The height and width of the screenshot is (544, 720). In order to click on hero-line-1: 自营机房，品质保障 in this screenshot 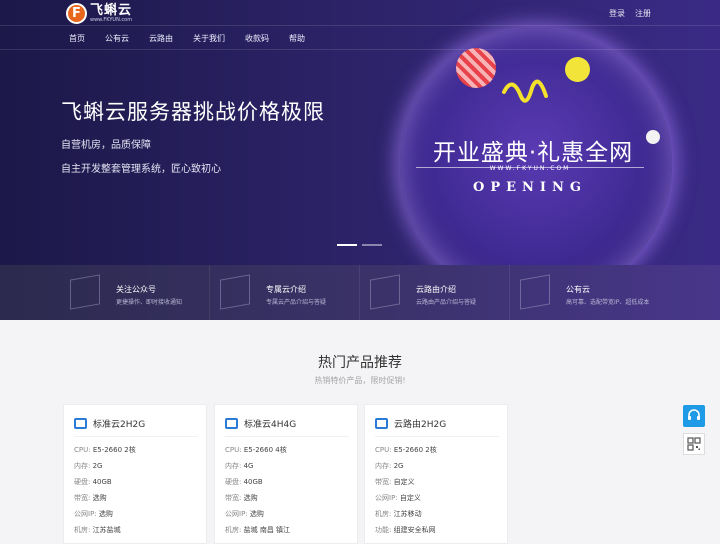, I will do `click(106, 145)`.